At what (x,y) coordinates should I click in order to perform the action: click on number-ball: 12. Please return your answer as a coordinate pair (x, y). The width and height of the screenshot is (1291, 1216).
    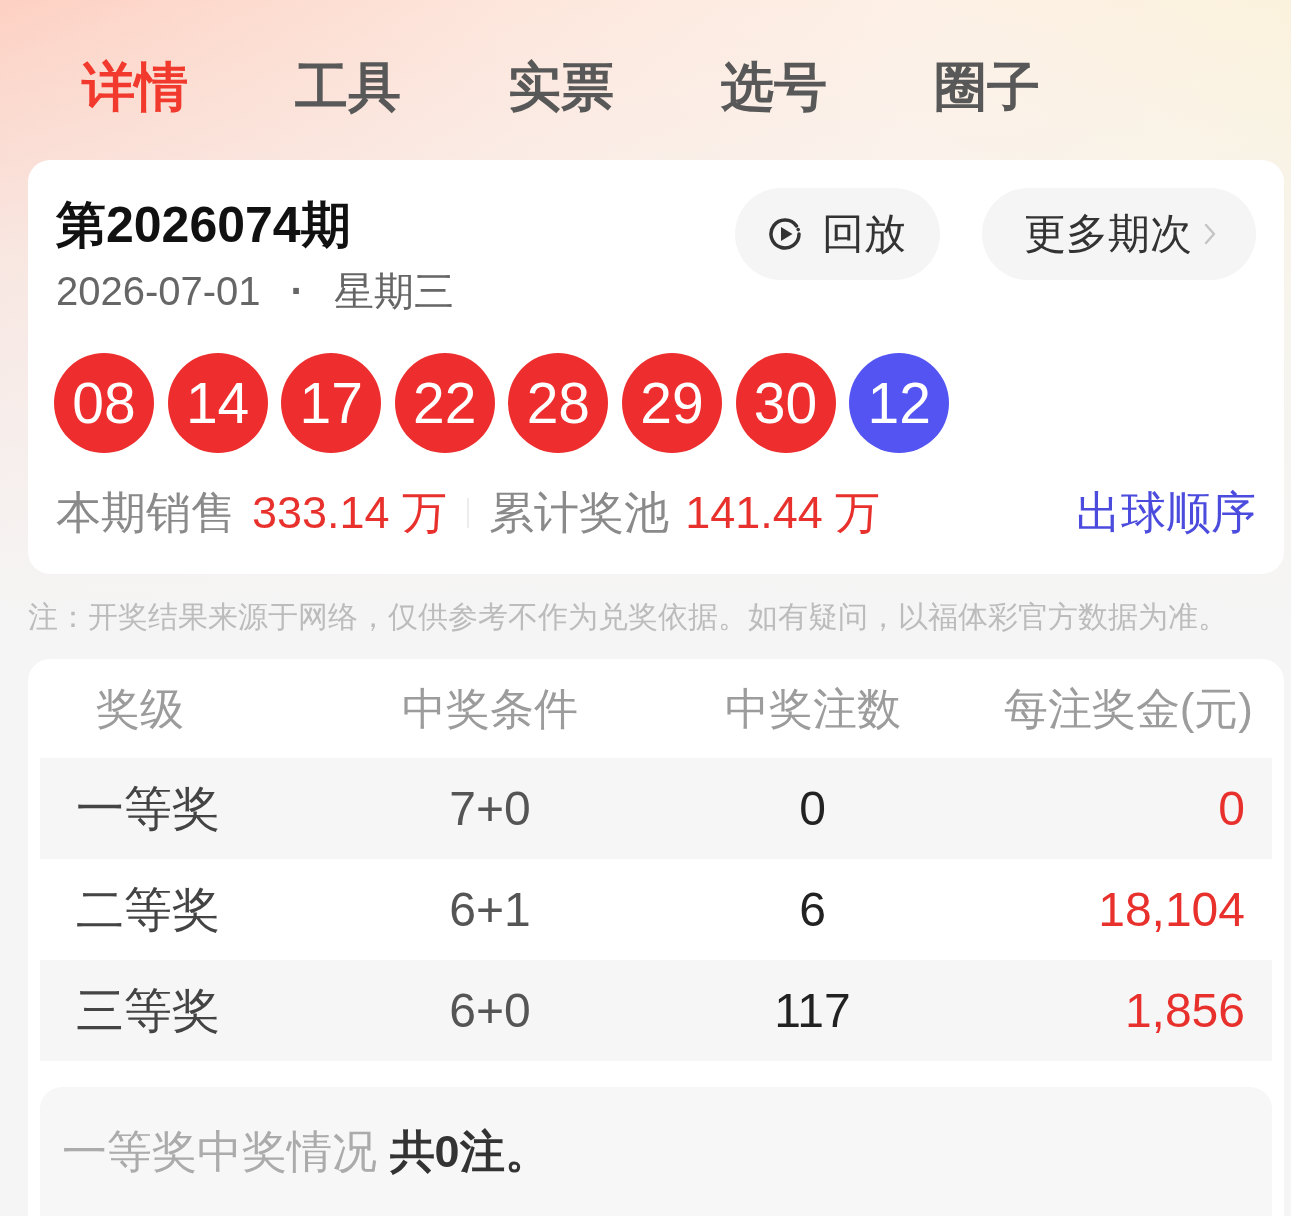
    Looking at the image, I should click on (899, 403).